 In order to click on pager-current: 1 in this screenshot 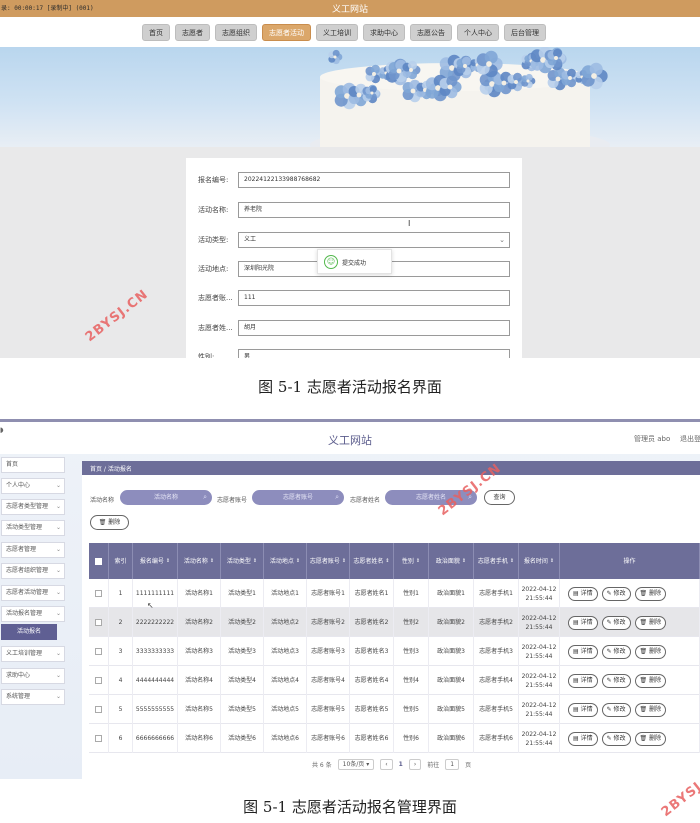, I will do `click(401, 764)`.